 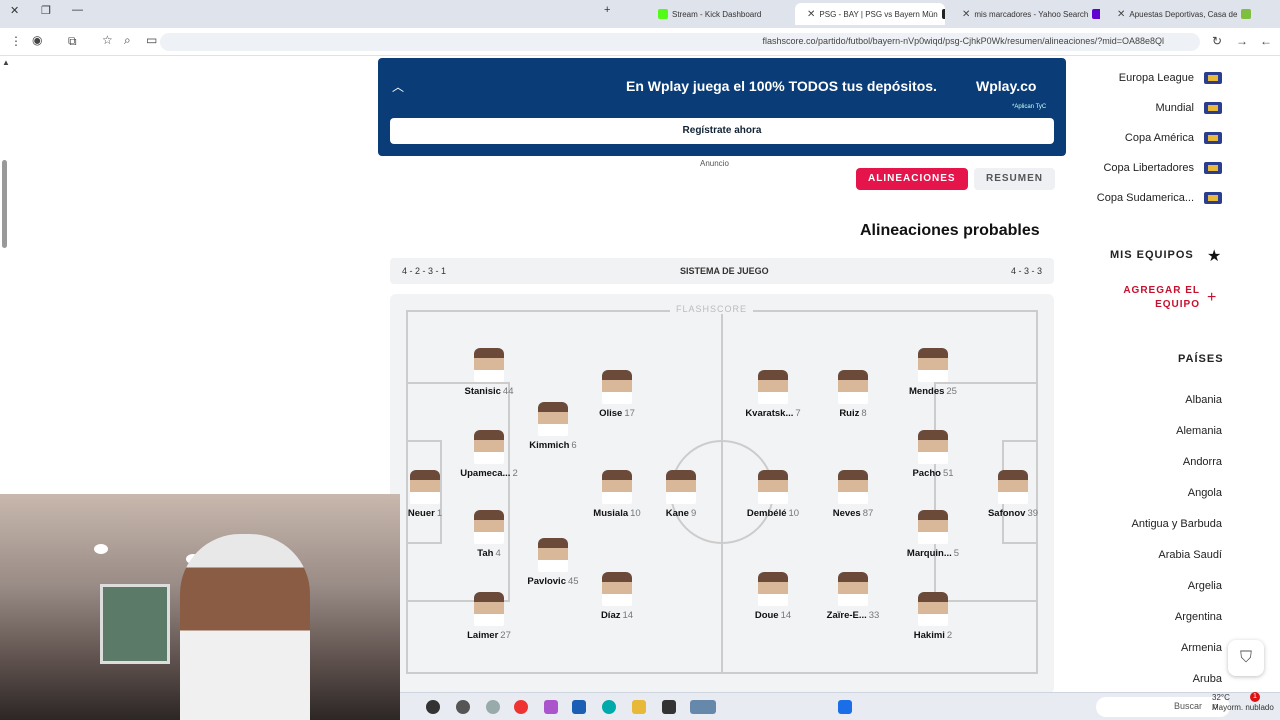 What do you see at coordinates (1190, 555) in the screenshot?
I see `sidebar-country: Arabia Saudí` at bounding box center [1190, 555].